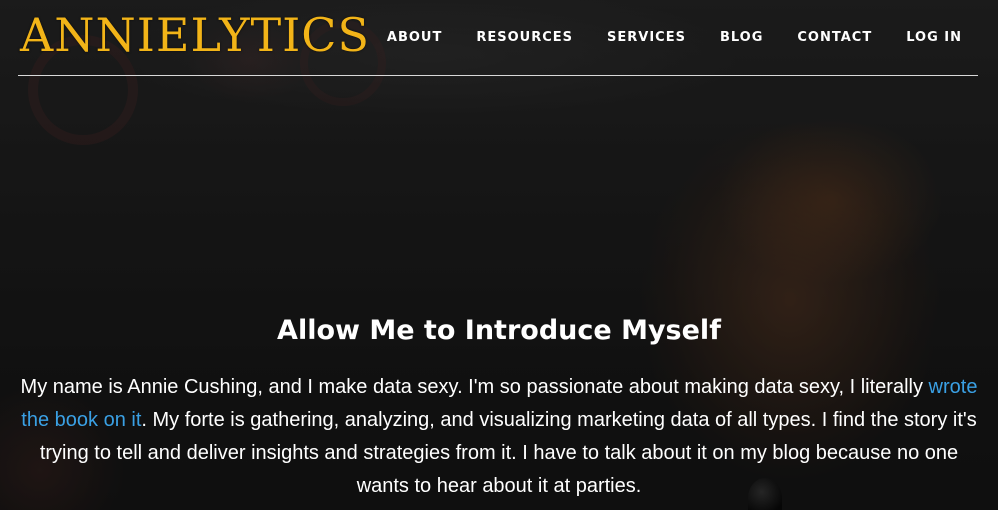 The image size is (998, 510). I want to click on nav-item-log-in: LOG IN, so click(934, 37).